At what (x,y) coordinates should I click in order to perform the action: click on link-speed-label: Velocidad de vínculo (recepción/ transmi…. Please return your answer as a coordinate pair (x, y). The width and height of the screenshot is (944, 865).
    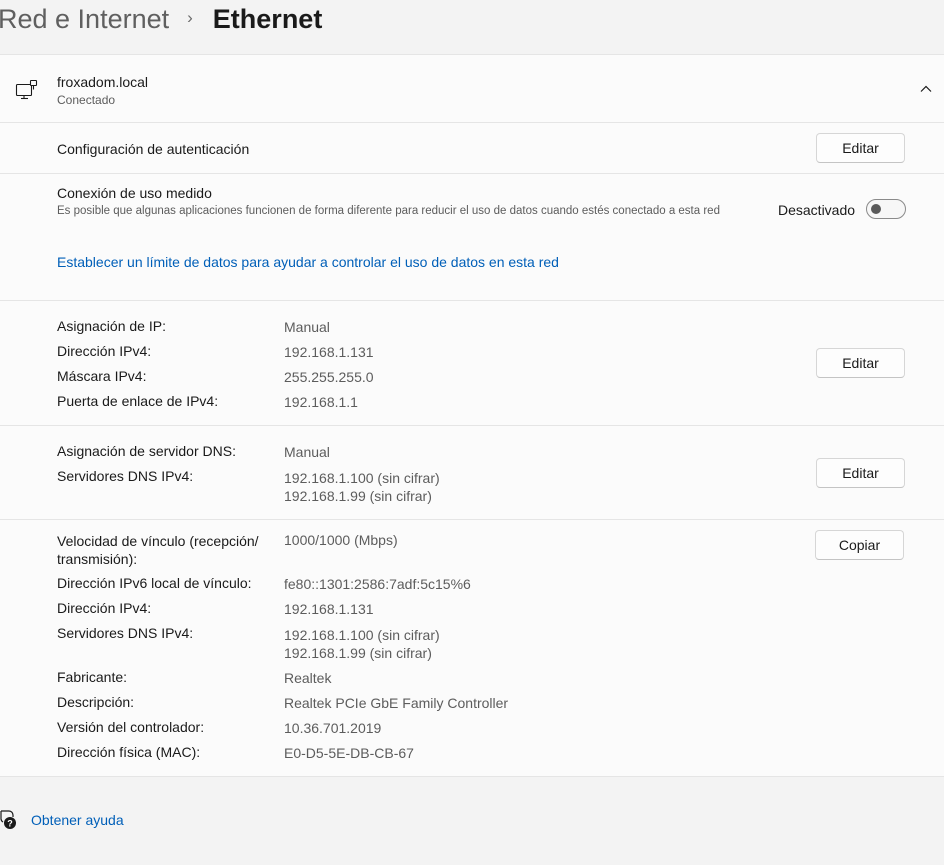
    Looking at the image, I should click on (158, 550).